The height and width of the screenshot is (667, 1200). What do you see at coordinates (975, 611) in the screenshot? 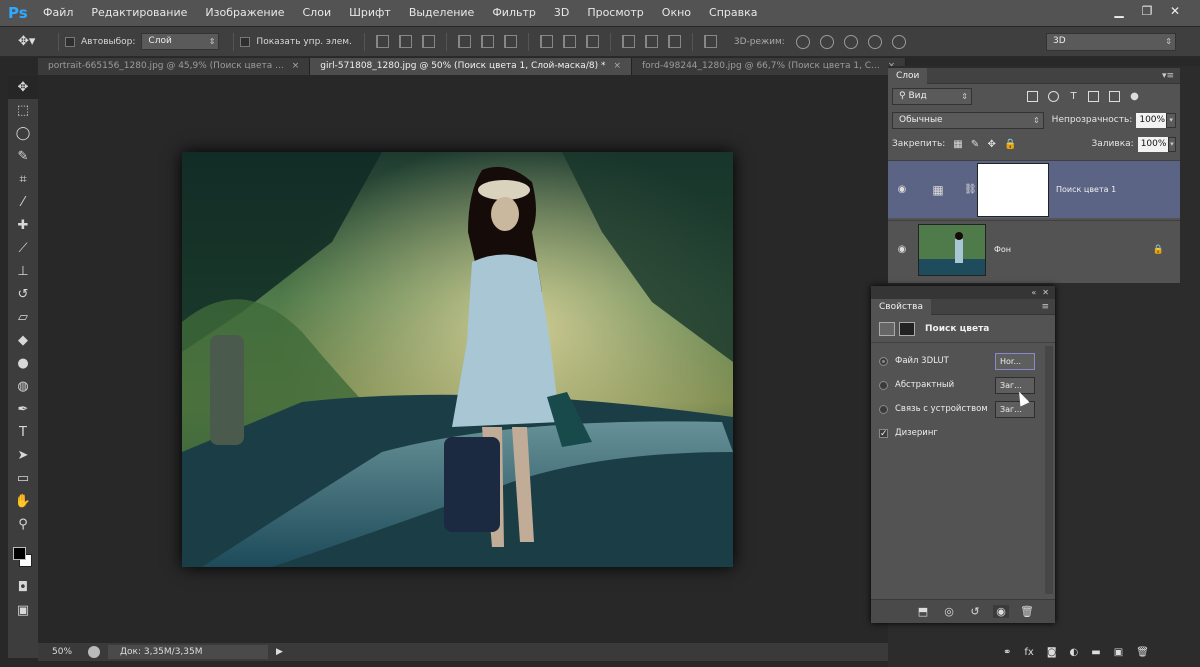
I see `reset-icon: ↺` at bounding box center [975, 611].